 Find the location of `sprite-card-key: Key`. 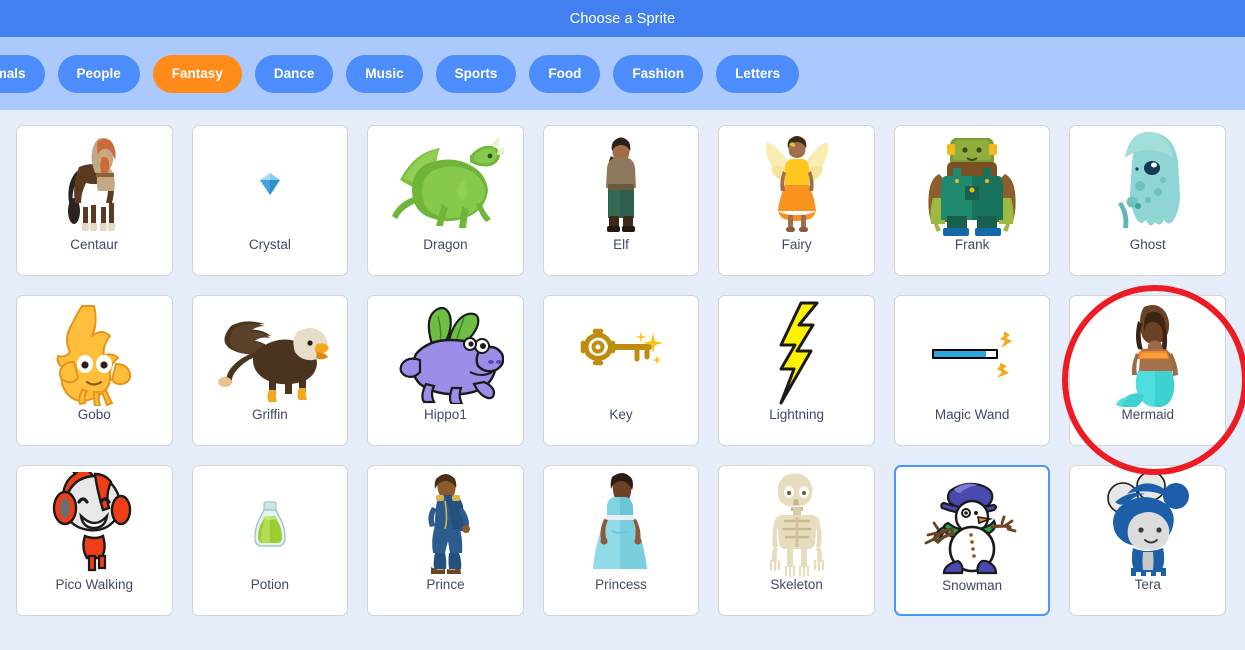

sprite-card-key: Key is located at coordinates (621, 370).